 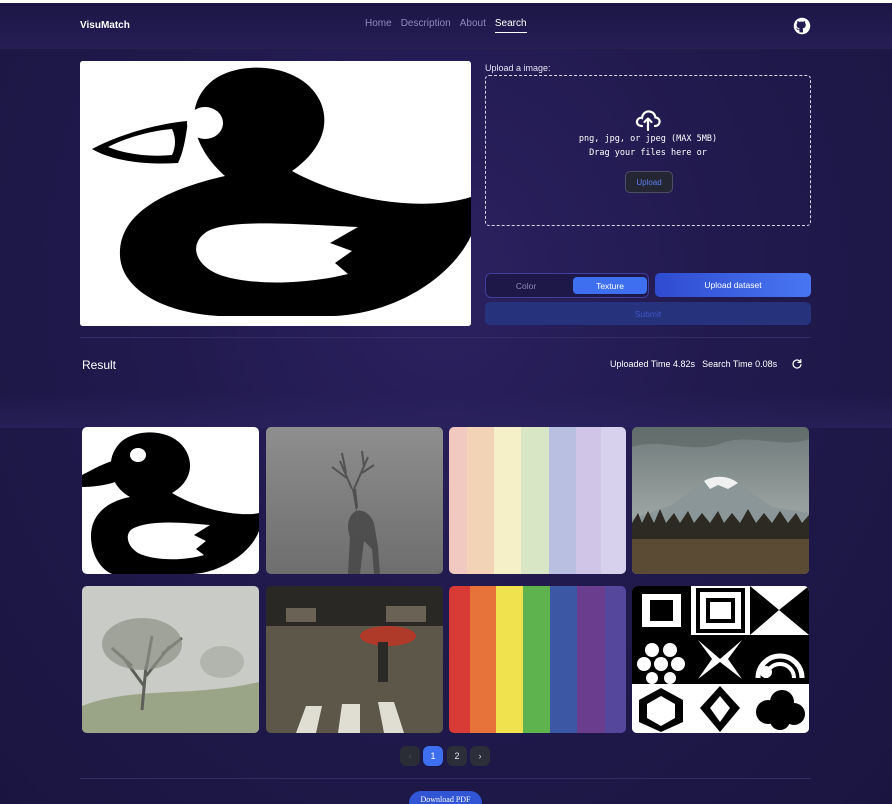 I want to click on upload-drag-hint: Drag your files here or, so click(x=648, y=153).